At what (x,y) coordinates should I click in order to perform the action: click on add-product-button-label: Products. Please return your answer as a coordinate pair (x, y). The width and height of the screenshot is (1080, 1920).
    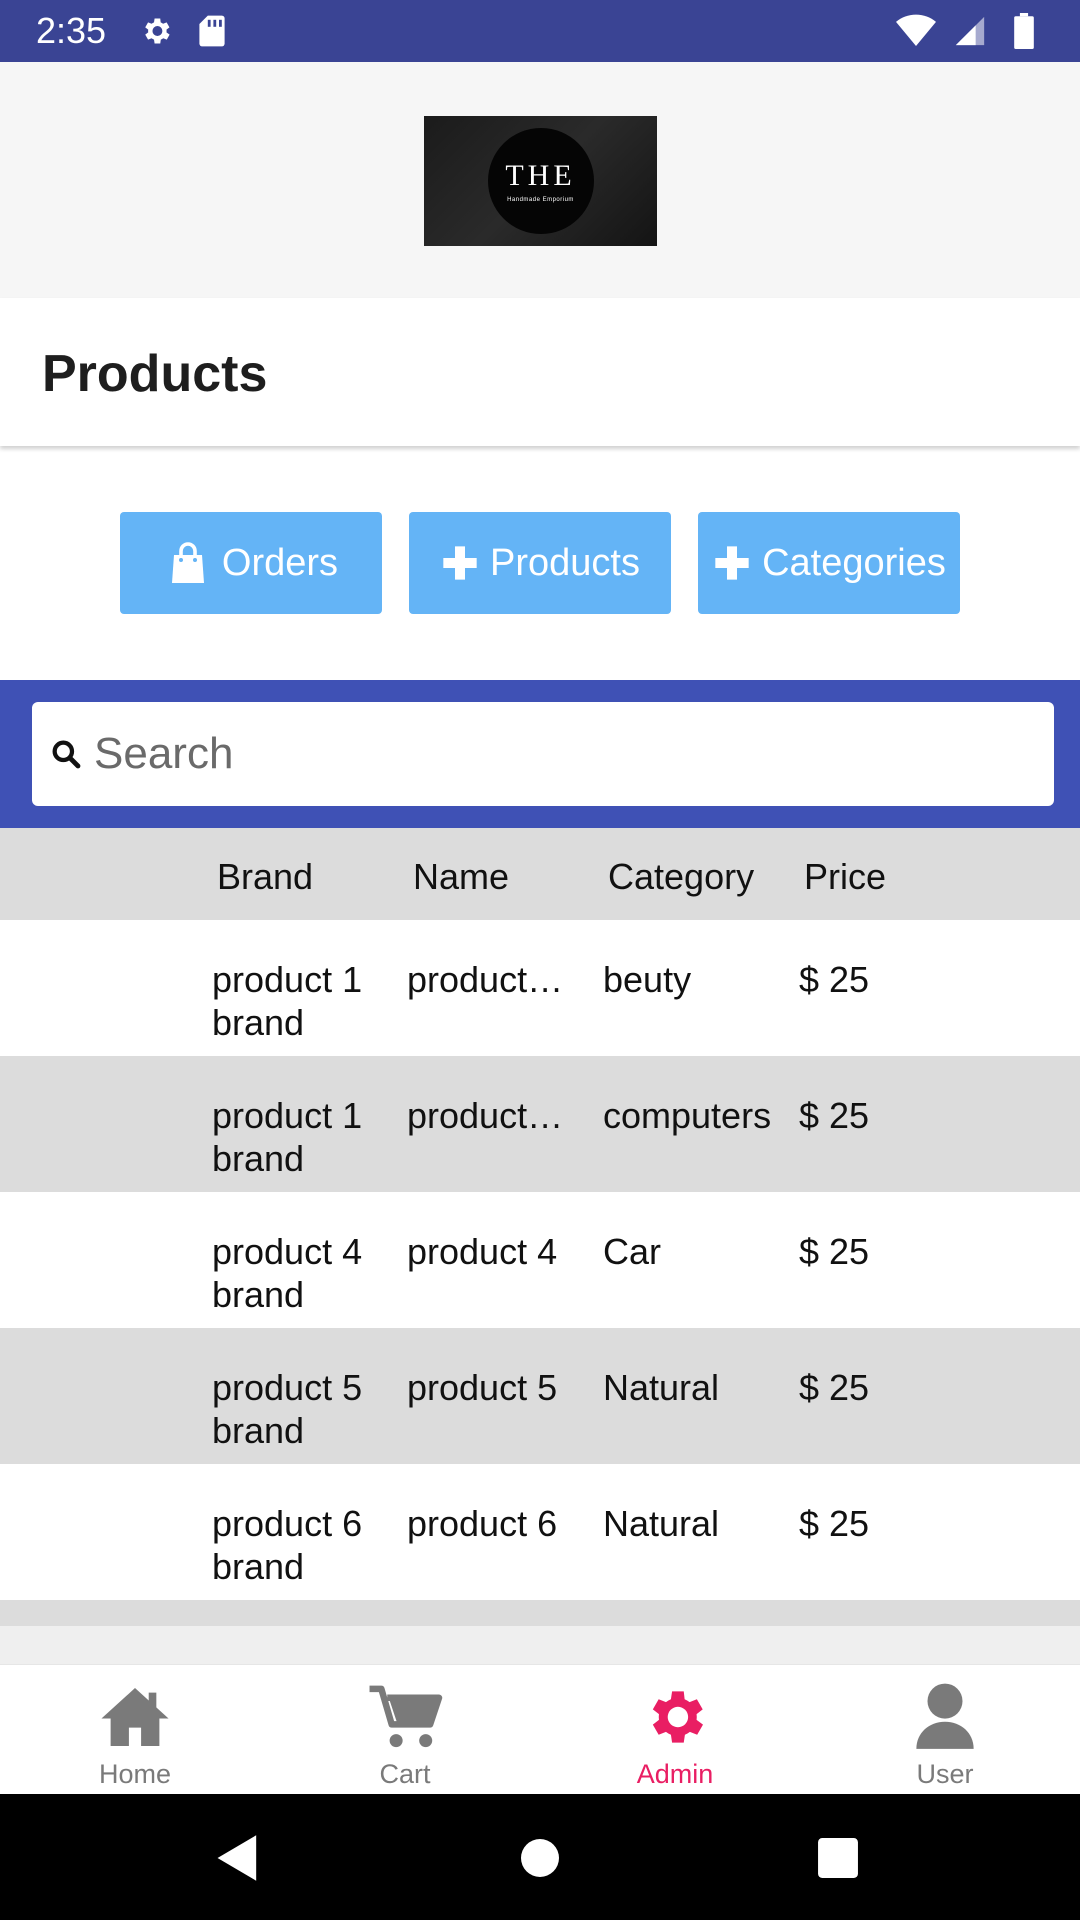
    Looking at the image, I should click on (565, 562).